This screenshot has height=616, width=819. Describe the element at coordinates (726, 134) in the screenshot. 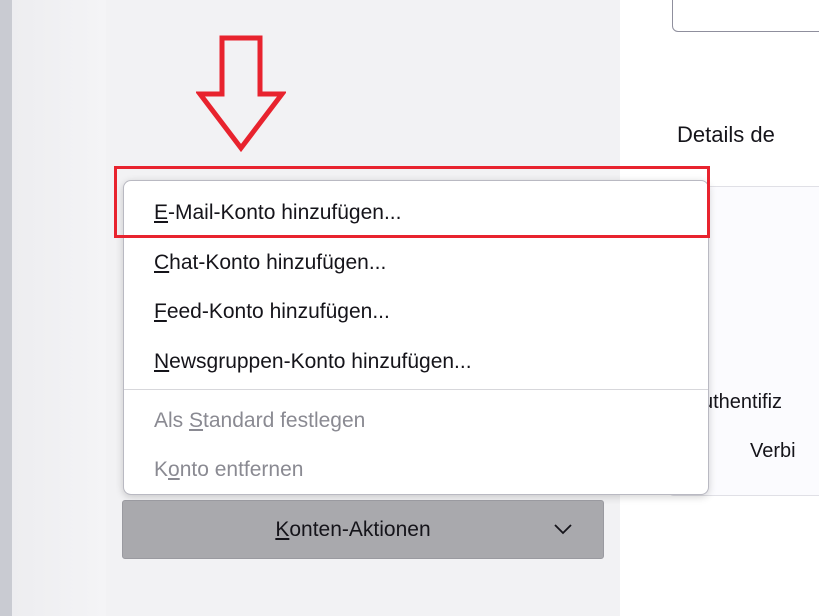

I see `details-heading: Details de` at that location.